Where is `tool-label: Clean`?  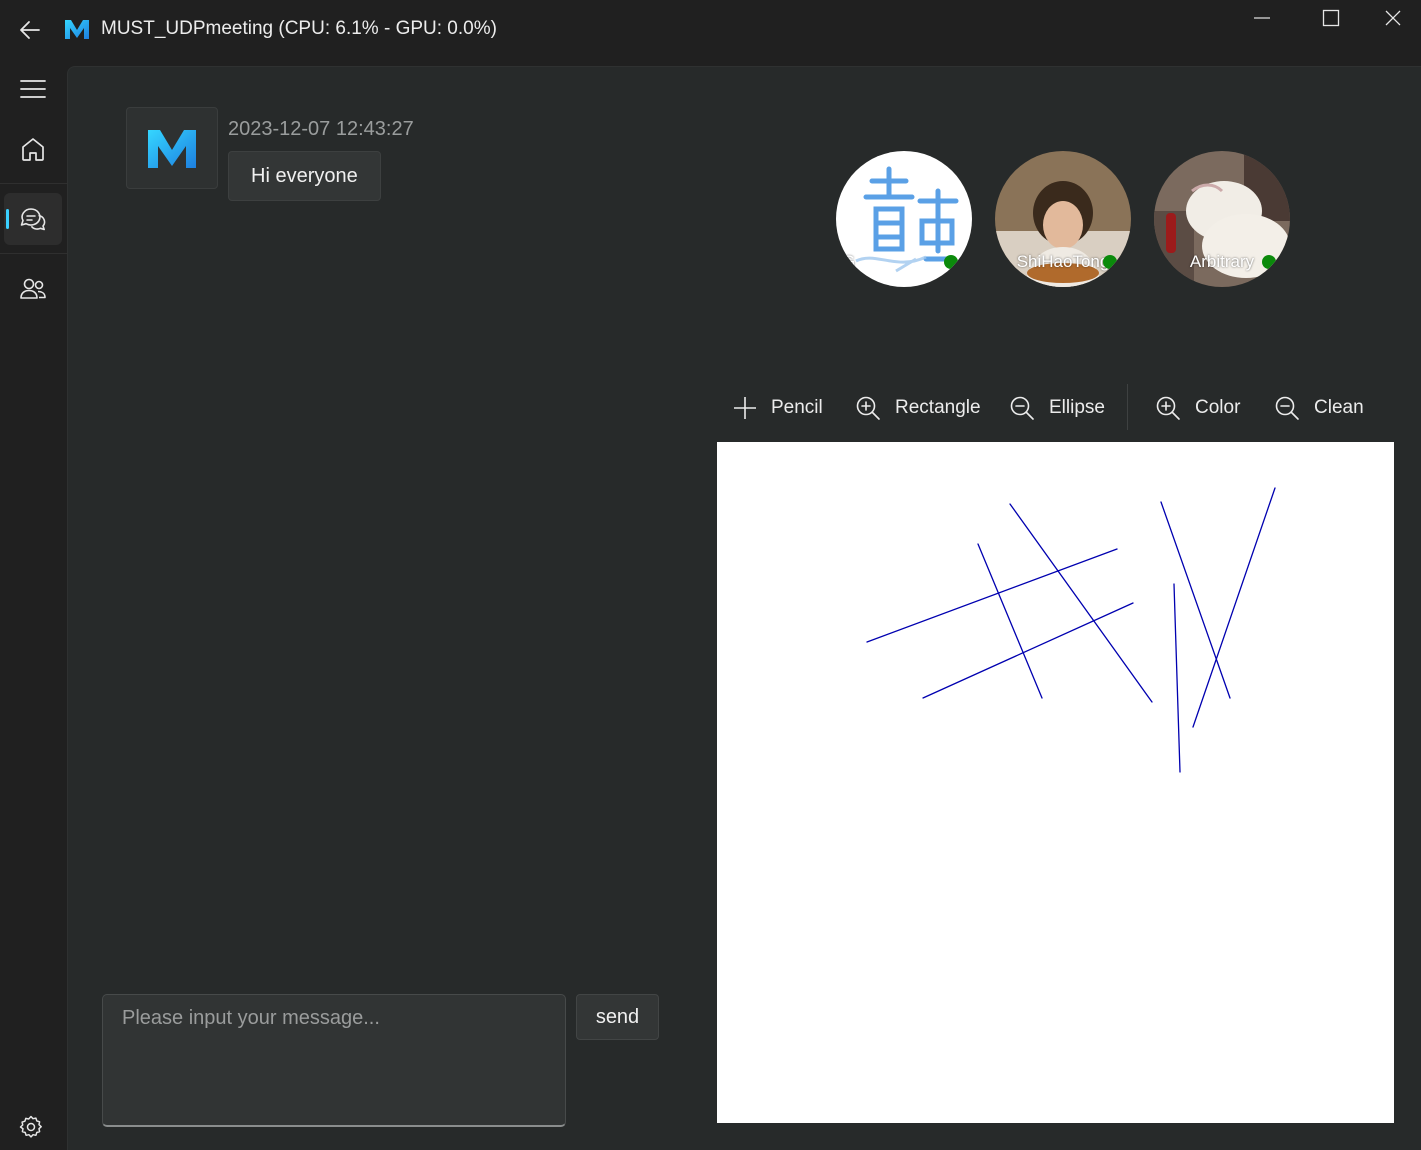
tool-label: Clean is located at coordinates (1339, 407).